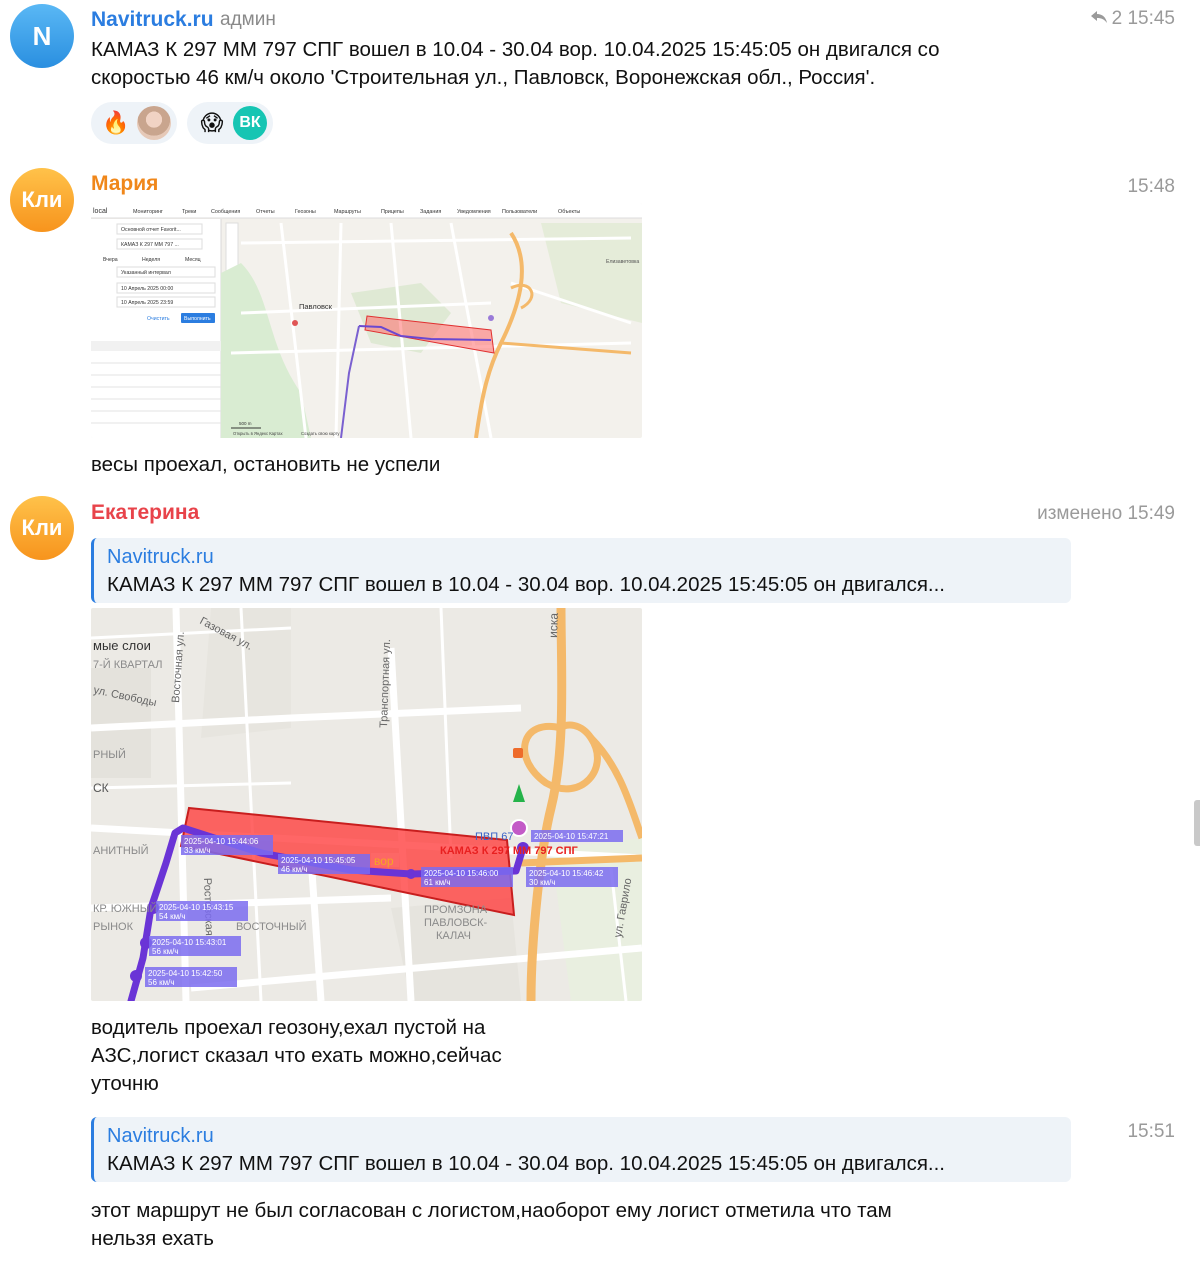 This screenshot has height=1267, width=1200. Describe the element at coordinates (266, 464) in the screenshot. I see `message-text: весы проехал, остановить не успели` at that location.